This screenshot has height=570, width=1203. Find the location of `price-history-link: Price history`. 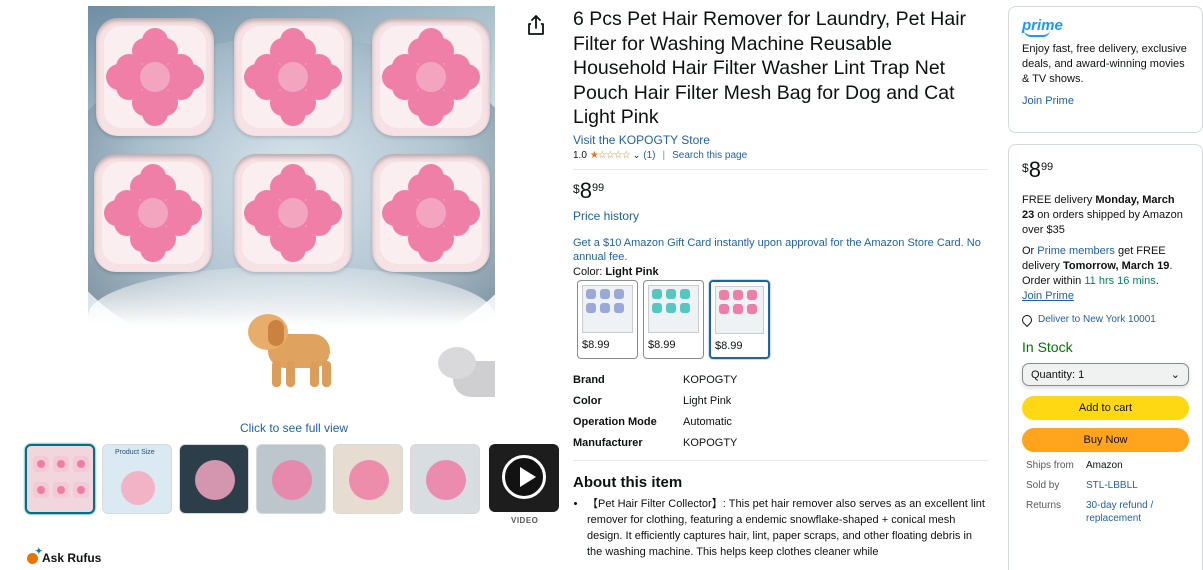

price-history-link: Price history is located at coordinates (780, 216).